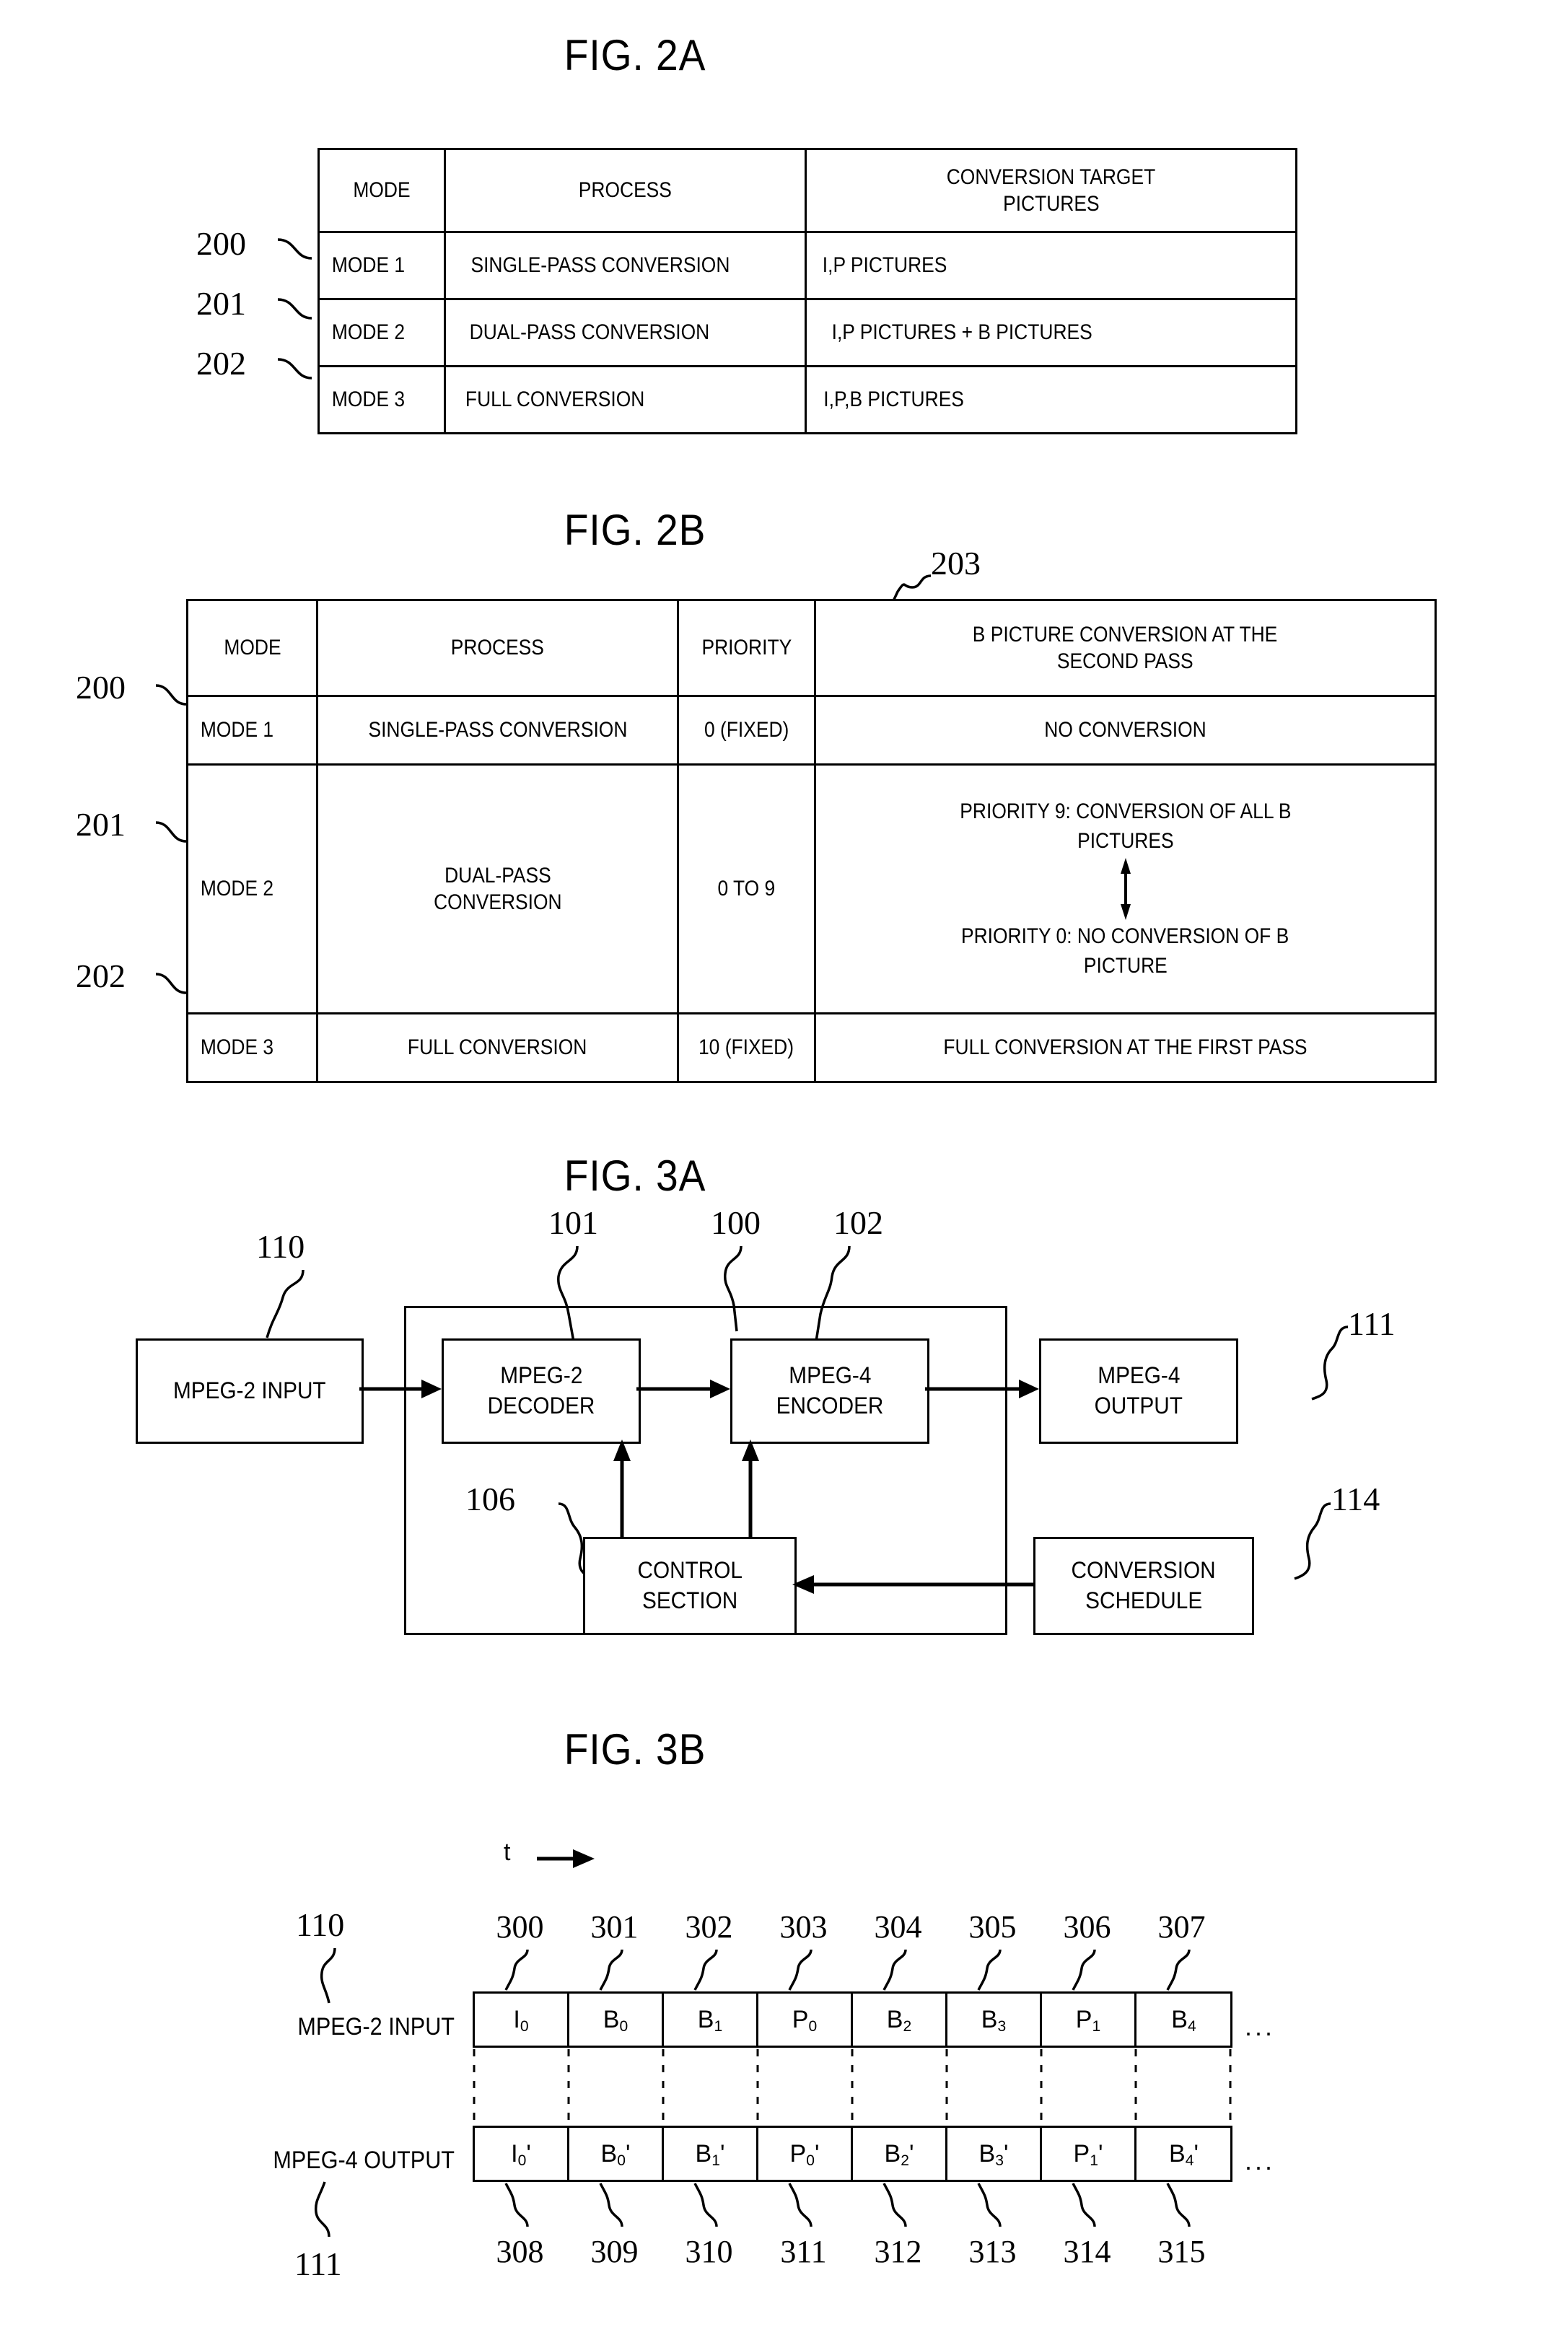 This screenshot has height=2345, width=1568. Describe the element at coordinates (736, 1222) in the screenshot. I see `fig-3a-ref-100: 100` at that location.